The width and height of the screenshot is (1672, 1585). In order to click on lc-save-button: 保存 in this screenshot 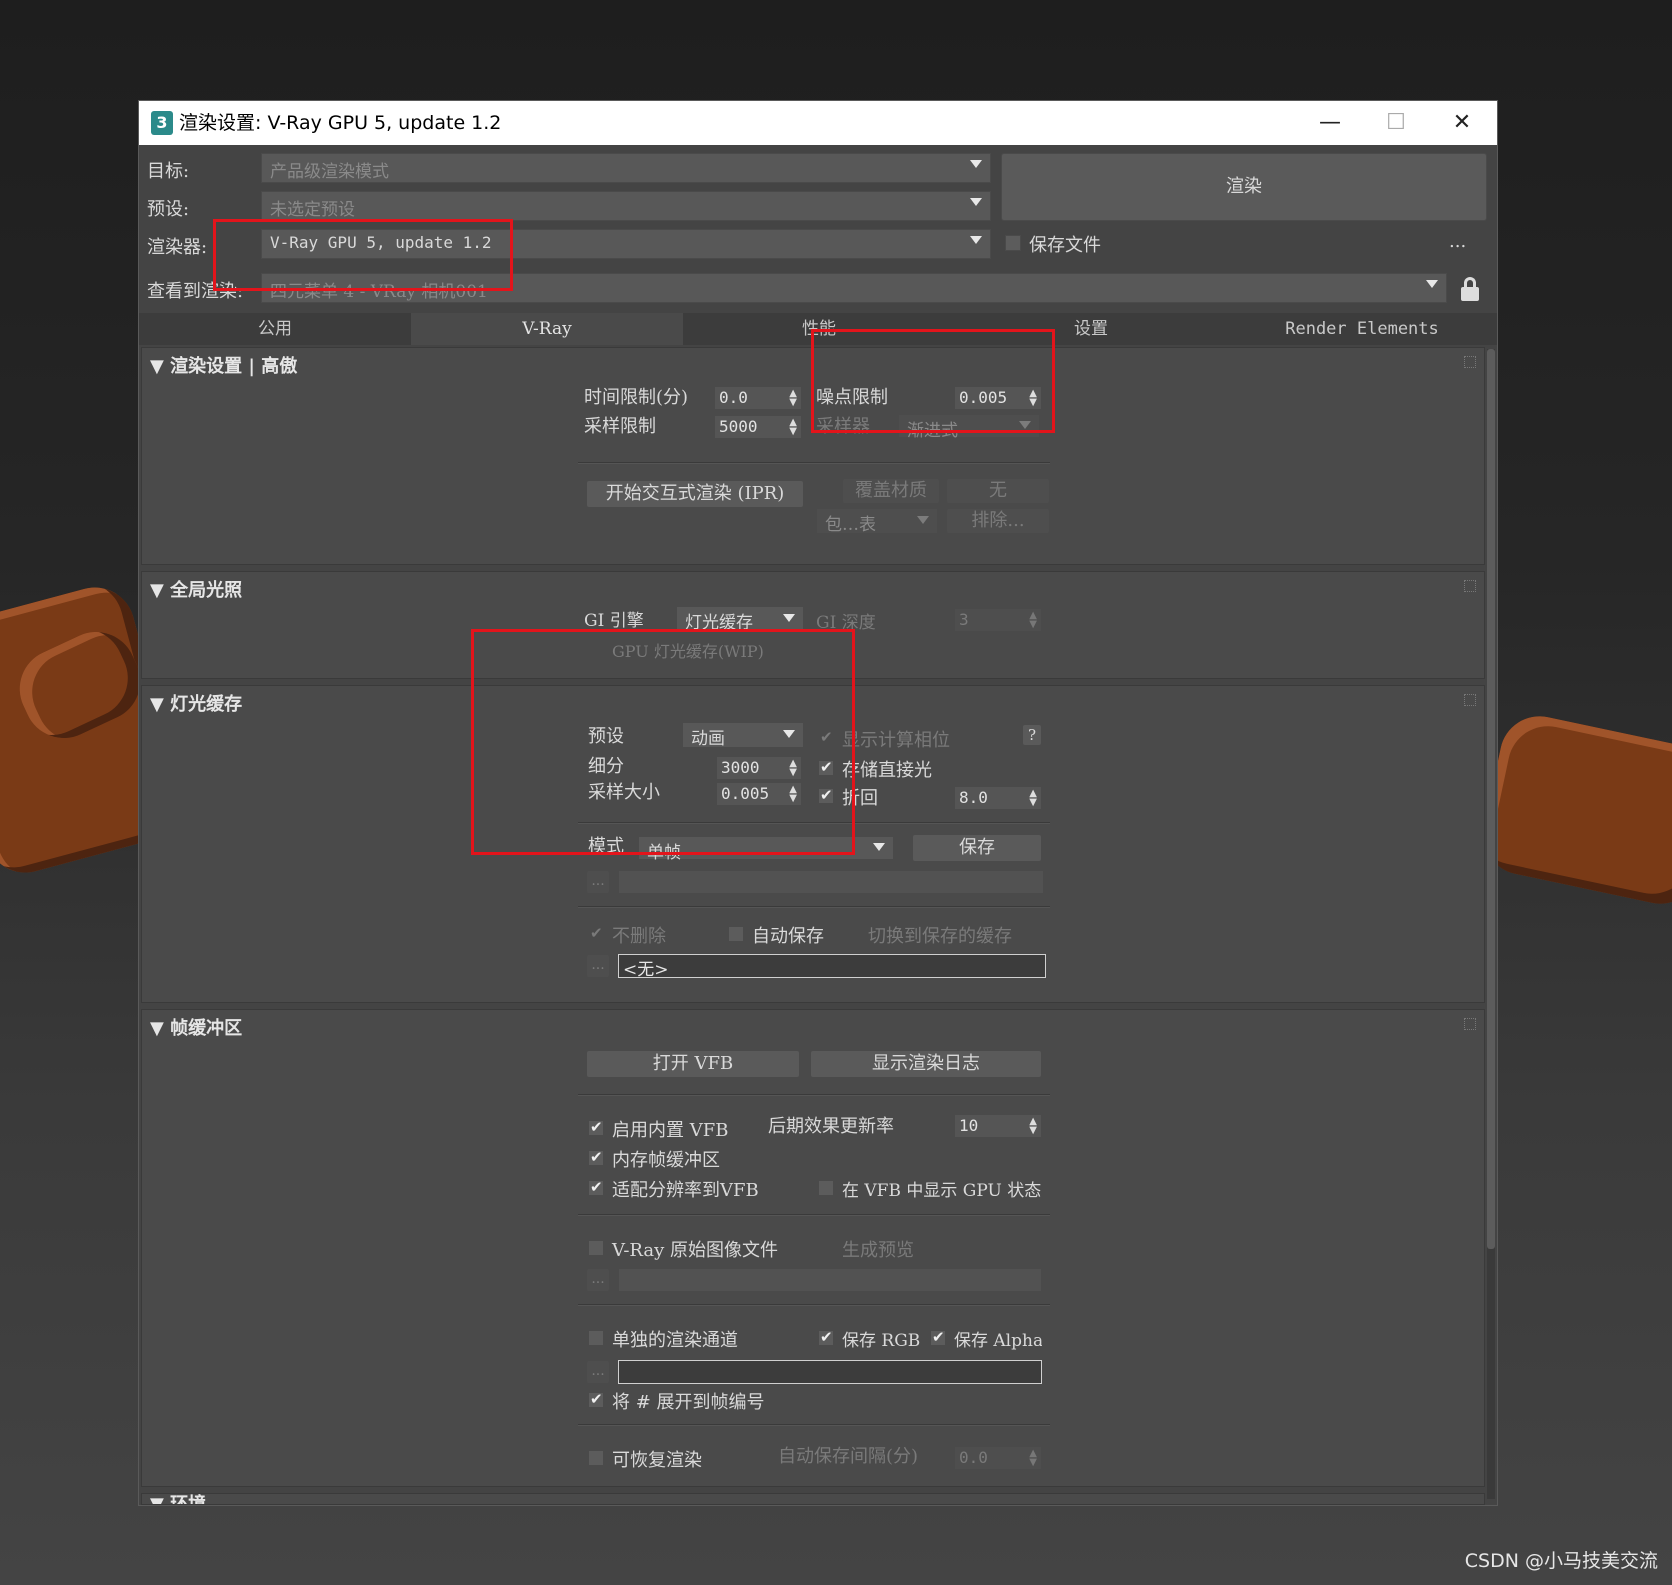, I will do `click(977, 848)`.